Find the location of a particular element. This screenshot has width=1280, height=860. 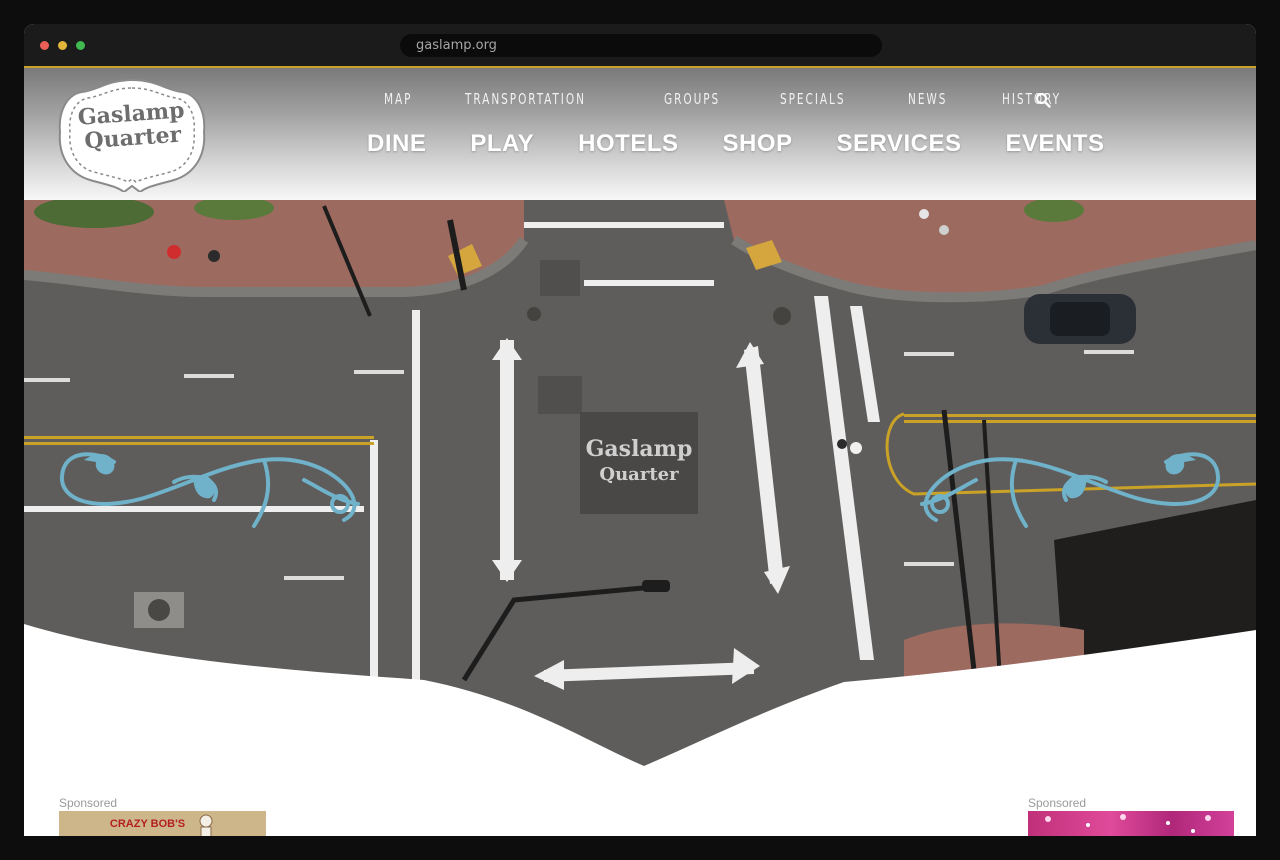

ad-banner-left: CRAZY BOB'S is located at coordinates (162, 823).